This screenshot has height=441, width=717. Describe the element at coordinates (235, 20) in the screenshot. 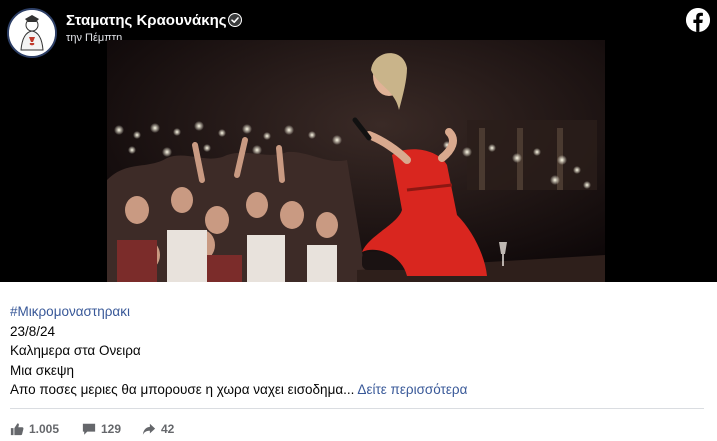

I see `verified-badge-icon` at that location.